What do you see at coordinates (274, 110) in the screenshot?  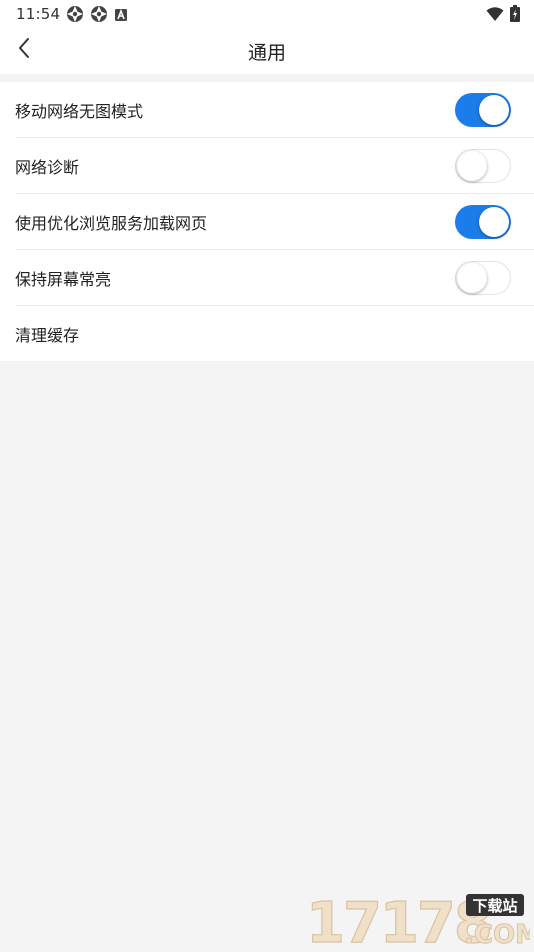 I see `settings-row-mobile-no-image: 移动网络无图模式` at bounding box center [274, 110].